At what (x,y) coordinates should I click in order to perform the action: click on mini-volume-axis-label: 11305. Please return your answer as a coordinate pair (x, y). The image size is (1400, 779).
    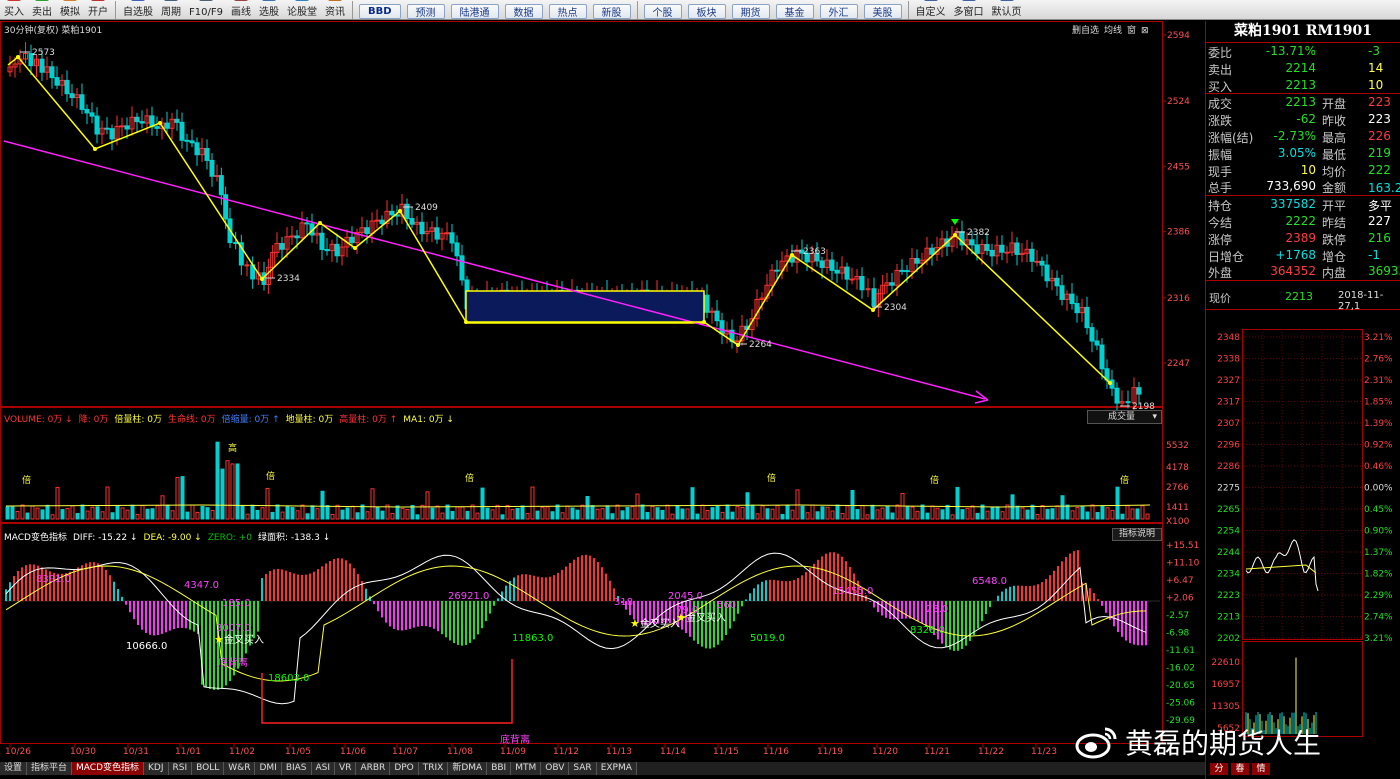
    Looking at the image, I should click on (1225, 707).